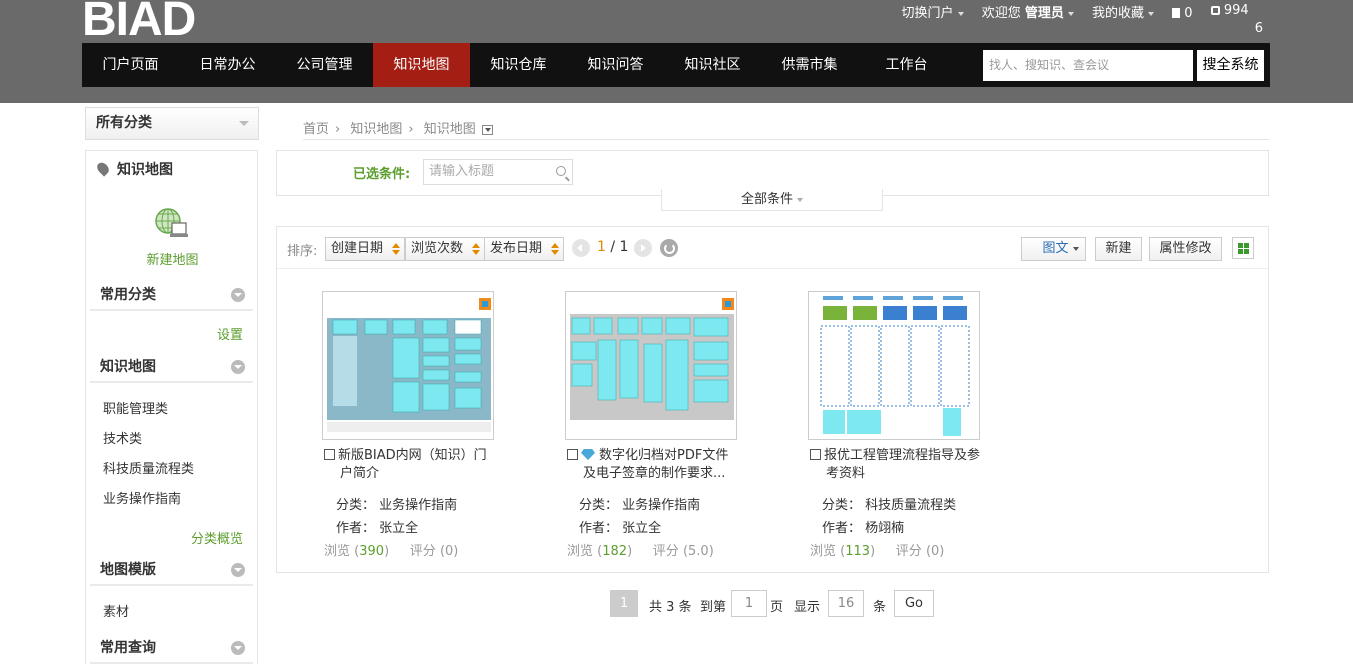 The image size is (1353, 664). Describe the element at coordinates (397, 505) in the screenshot. I see `document-category: 分类： 业务操作指南` at that location.